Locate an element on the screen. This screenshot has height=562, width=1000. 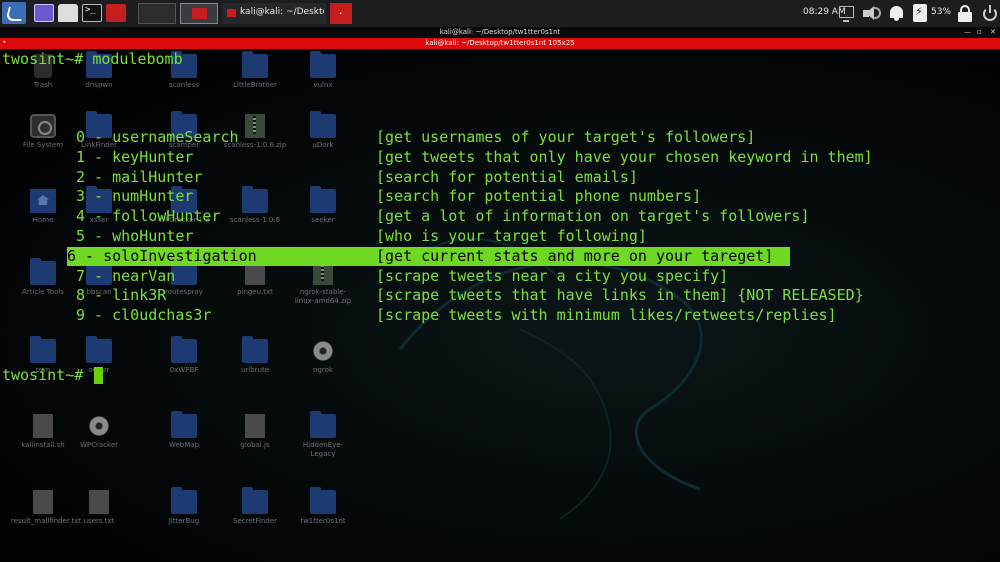
module-description: [who is your target following] is located at coordinates (511, 236).